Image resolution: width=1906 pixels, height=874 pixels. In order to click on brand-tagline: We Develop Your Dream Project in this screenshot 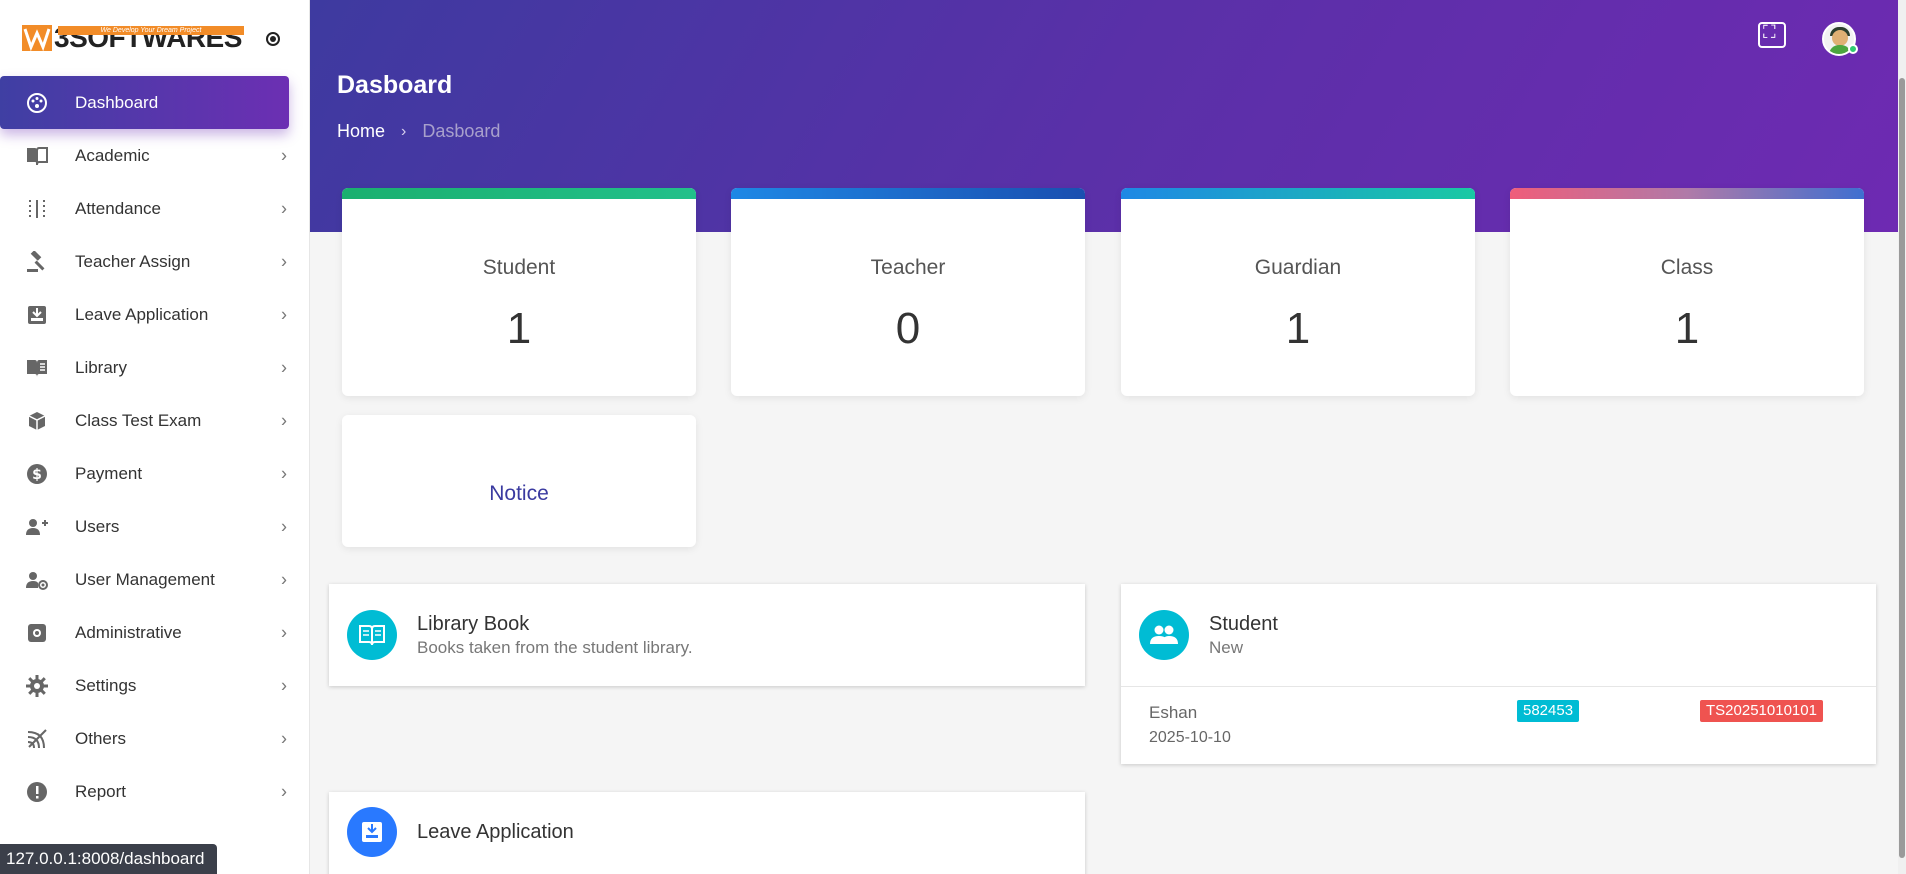, I will do `click(151, 30)`.